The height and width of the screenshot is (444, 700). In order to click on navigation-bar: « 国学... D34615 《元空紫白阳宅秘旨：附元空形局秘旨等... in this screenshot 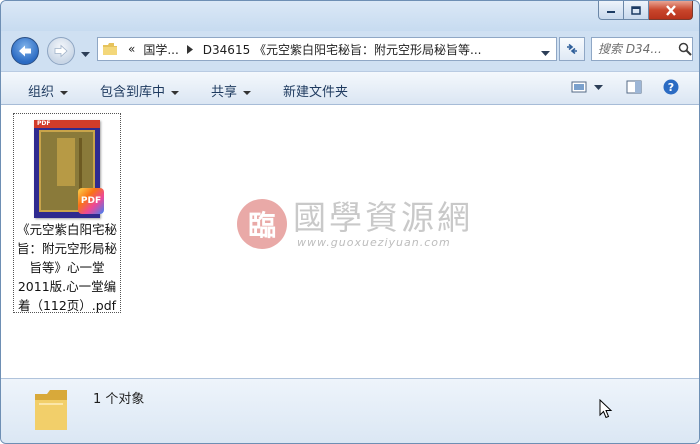, I will do `click(350, 50)`.